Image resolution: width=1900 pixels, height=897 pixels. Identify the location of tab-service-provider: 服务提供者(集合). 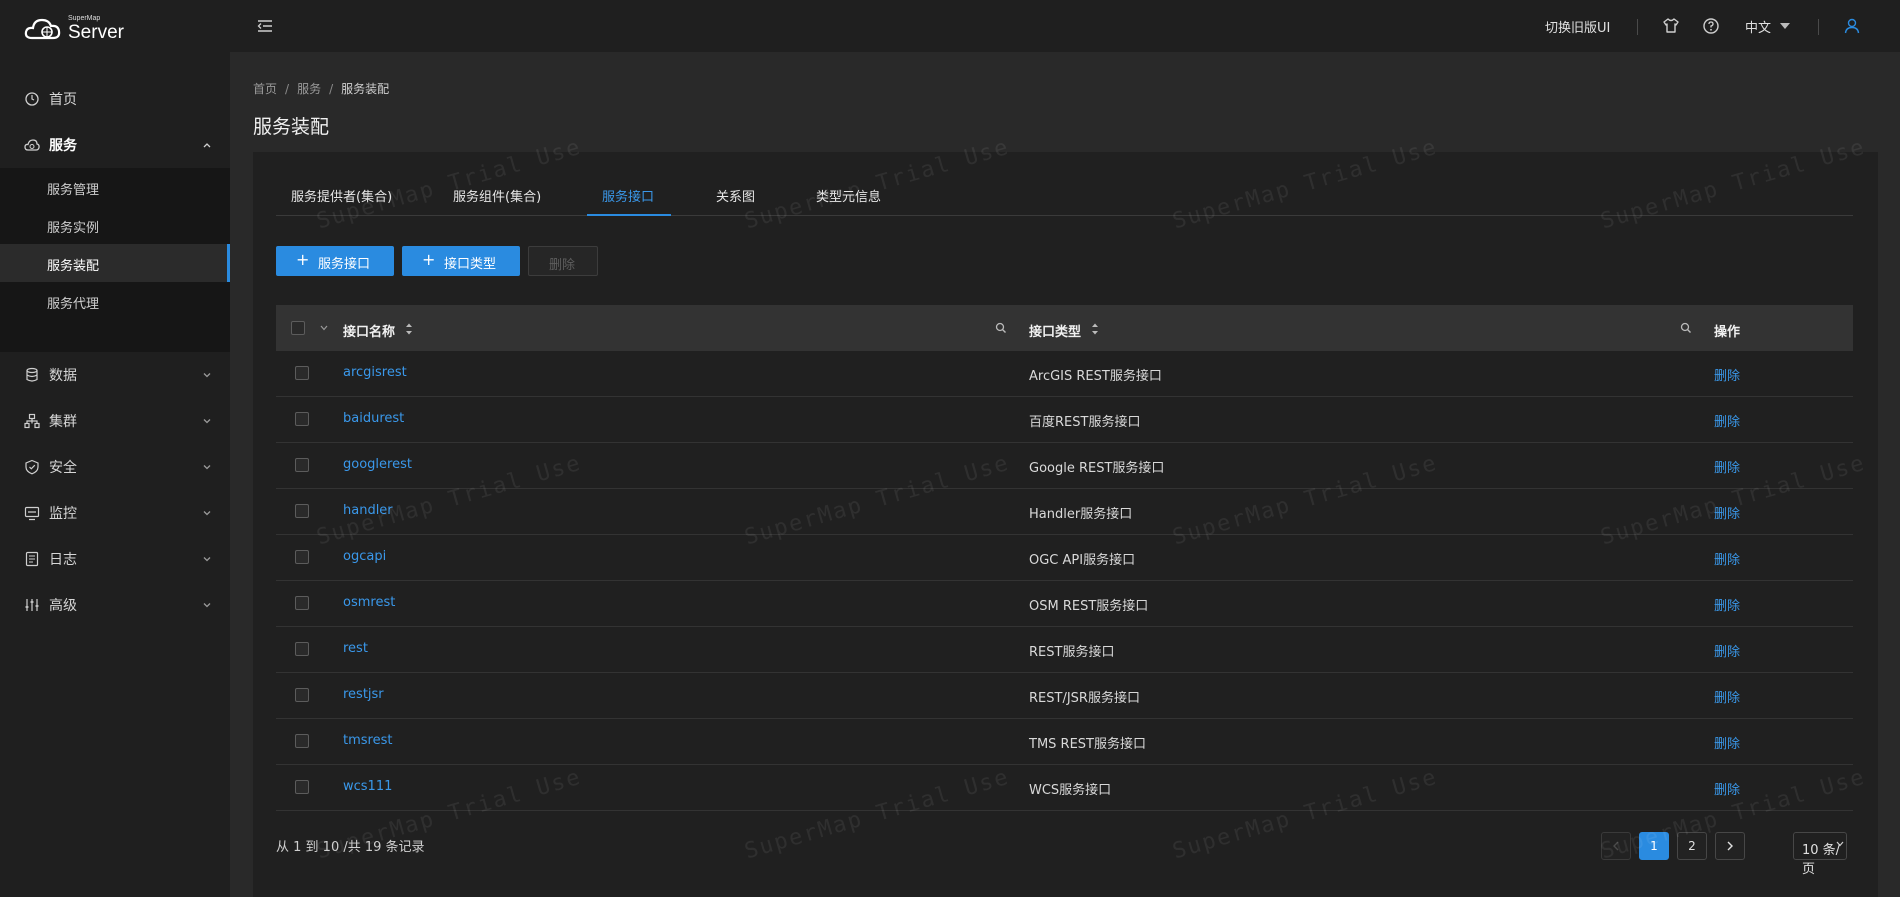
(341, 195).